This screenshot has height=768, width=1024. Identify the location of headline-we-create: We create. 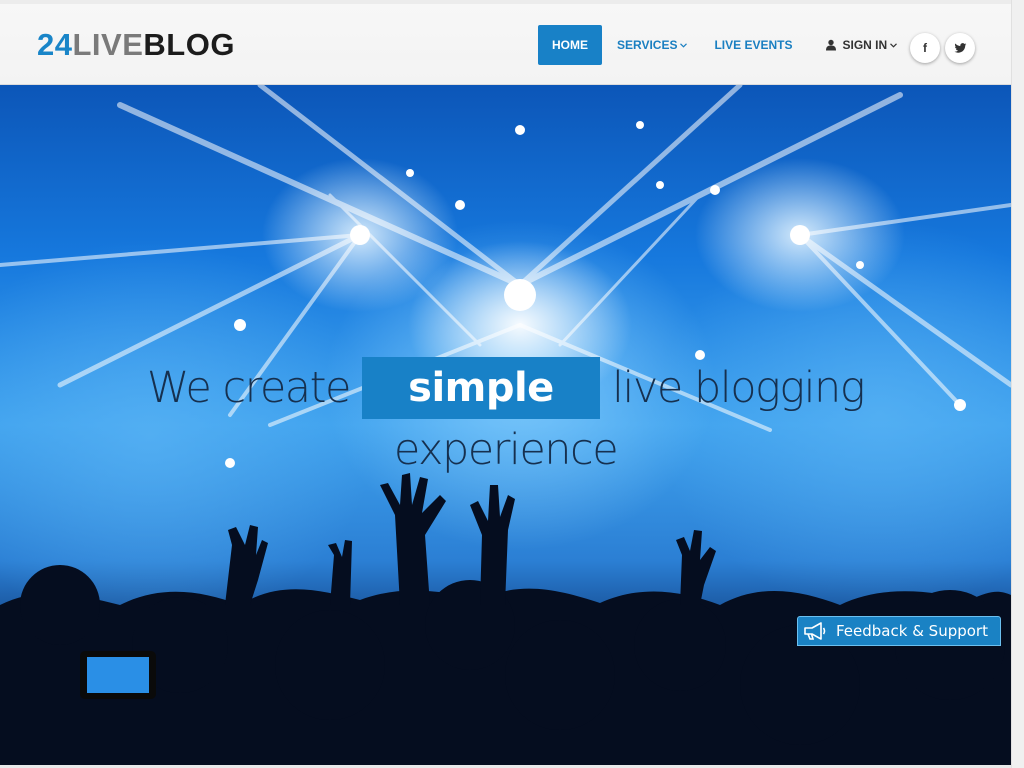
(249, 388).